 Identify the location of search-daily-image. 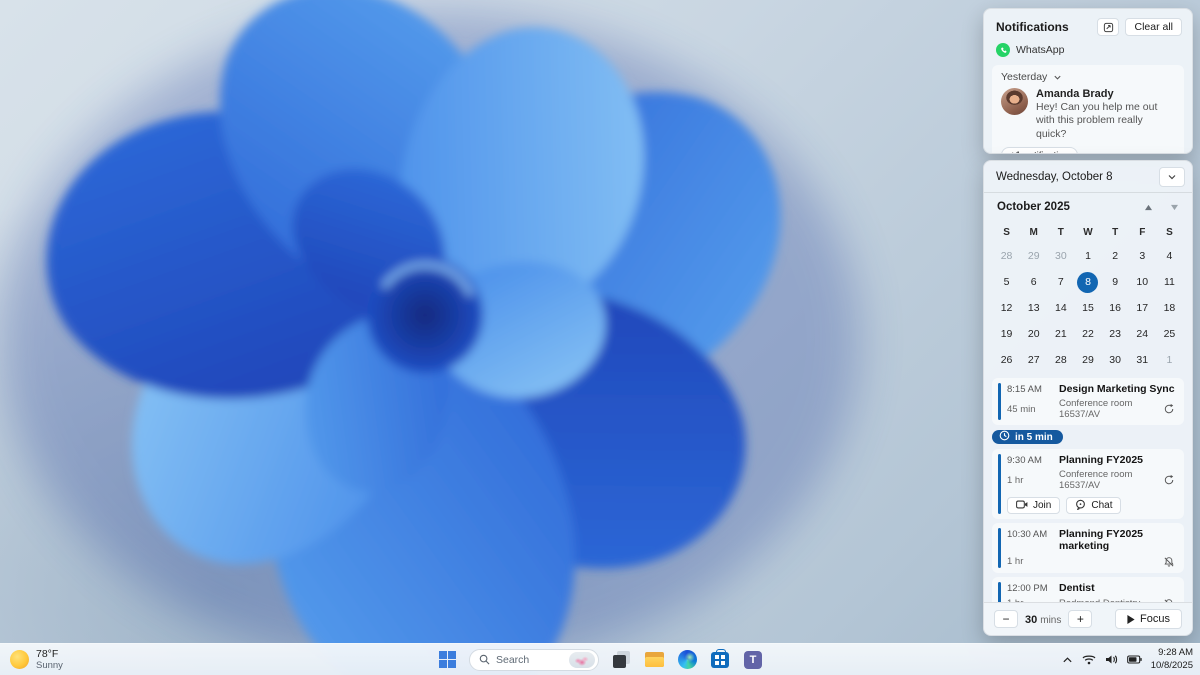
(582, 659).